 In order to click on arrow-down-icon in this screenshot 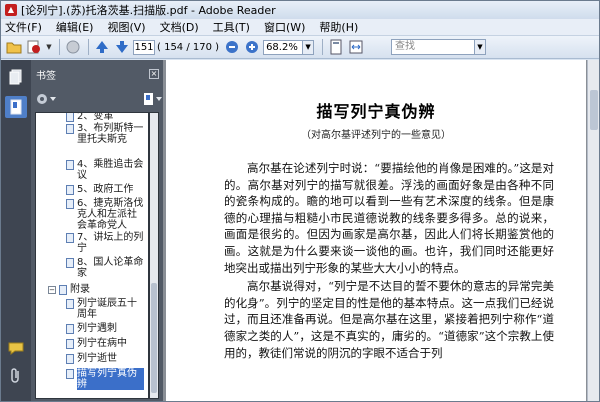, I will do `click(122, 47)`.